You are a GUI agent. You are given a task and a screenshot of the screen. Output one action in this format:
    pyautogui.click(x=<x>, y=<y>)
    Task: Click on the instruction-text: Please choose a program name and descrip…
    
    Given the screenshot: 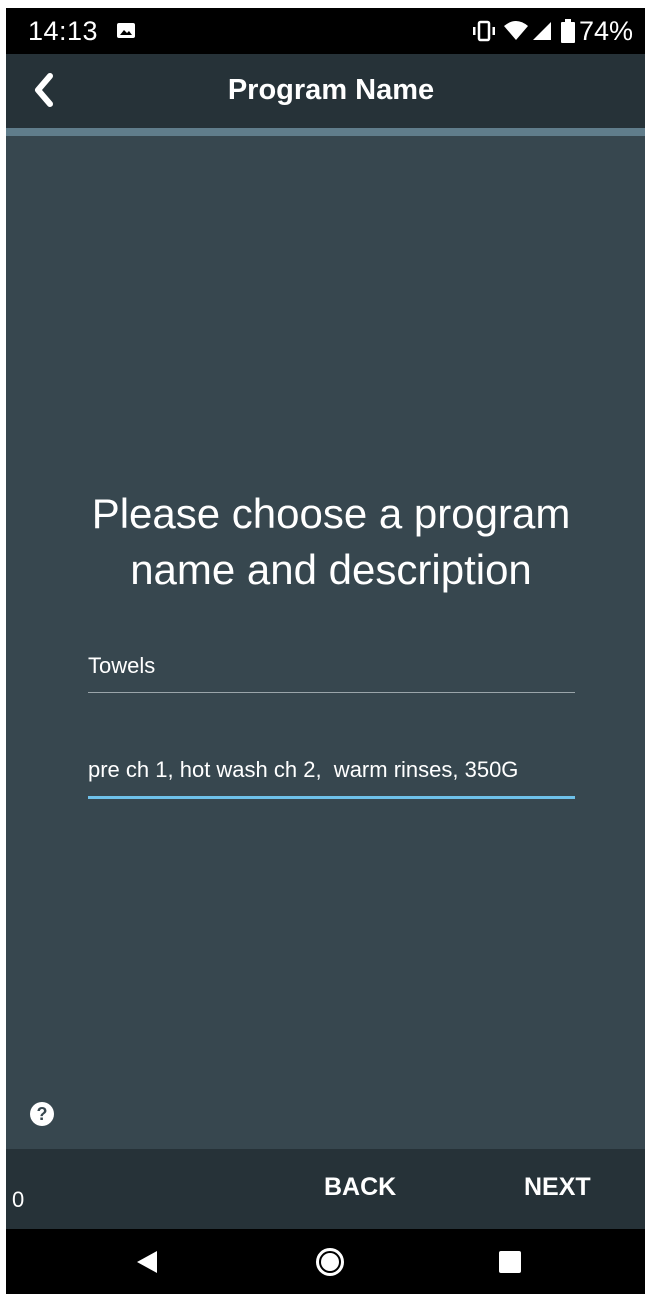 What is the action you would take?
    pyautogui.click(x=331, y=541)
    